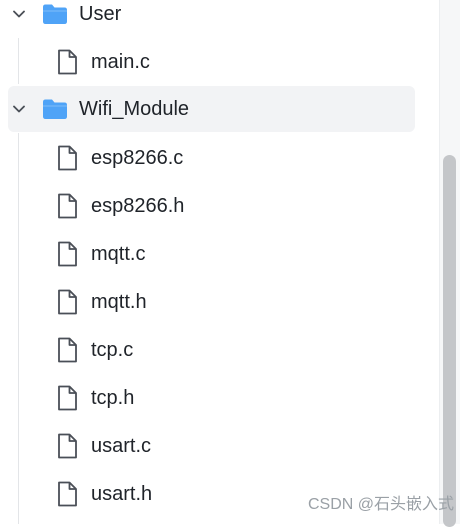  What do you see at coordinates (380, 504) in the screenshot?
I see `watermark: CSDN @石头嵌入式` at bounding box center [380, 504].